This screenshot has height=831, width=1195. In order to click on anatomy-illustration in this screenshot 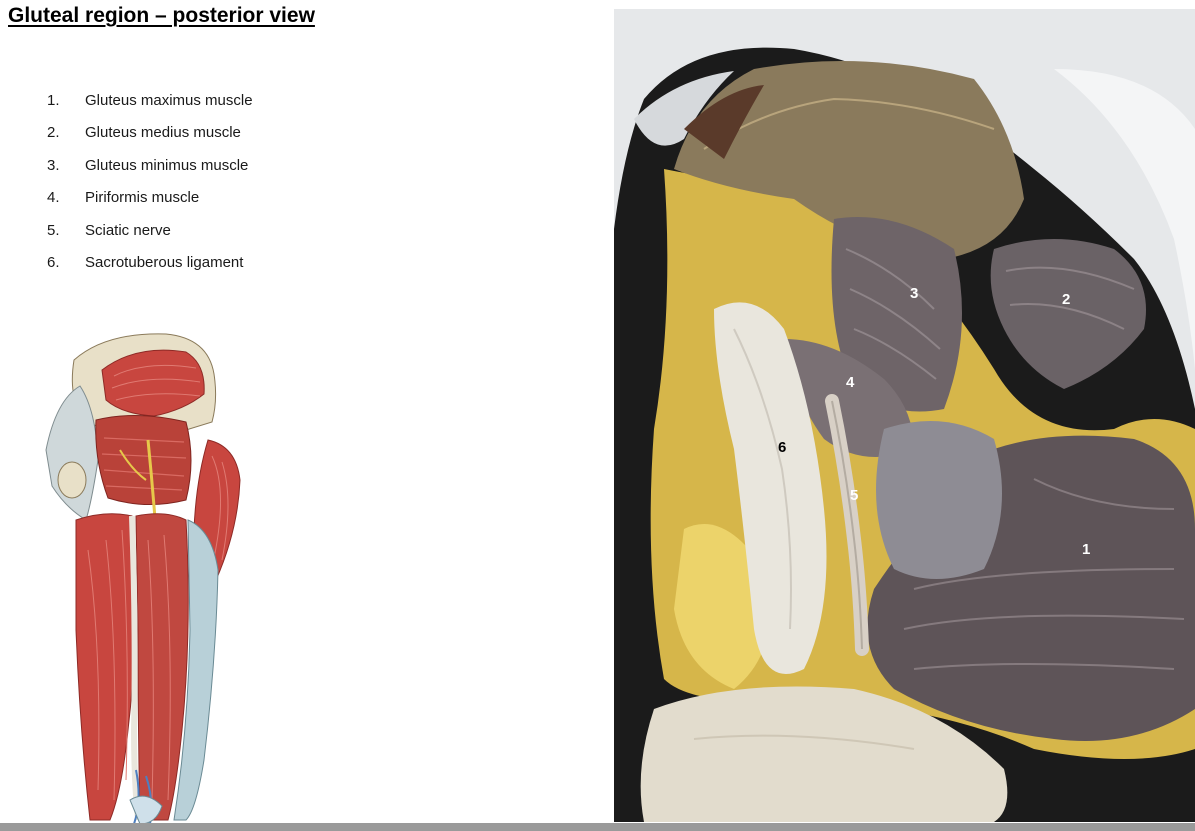, I will do `click(143, 578)`.